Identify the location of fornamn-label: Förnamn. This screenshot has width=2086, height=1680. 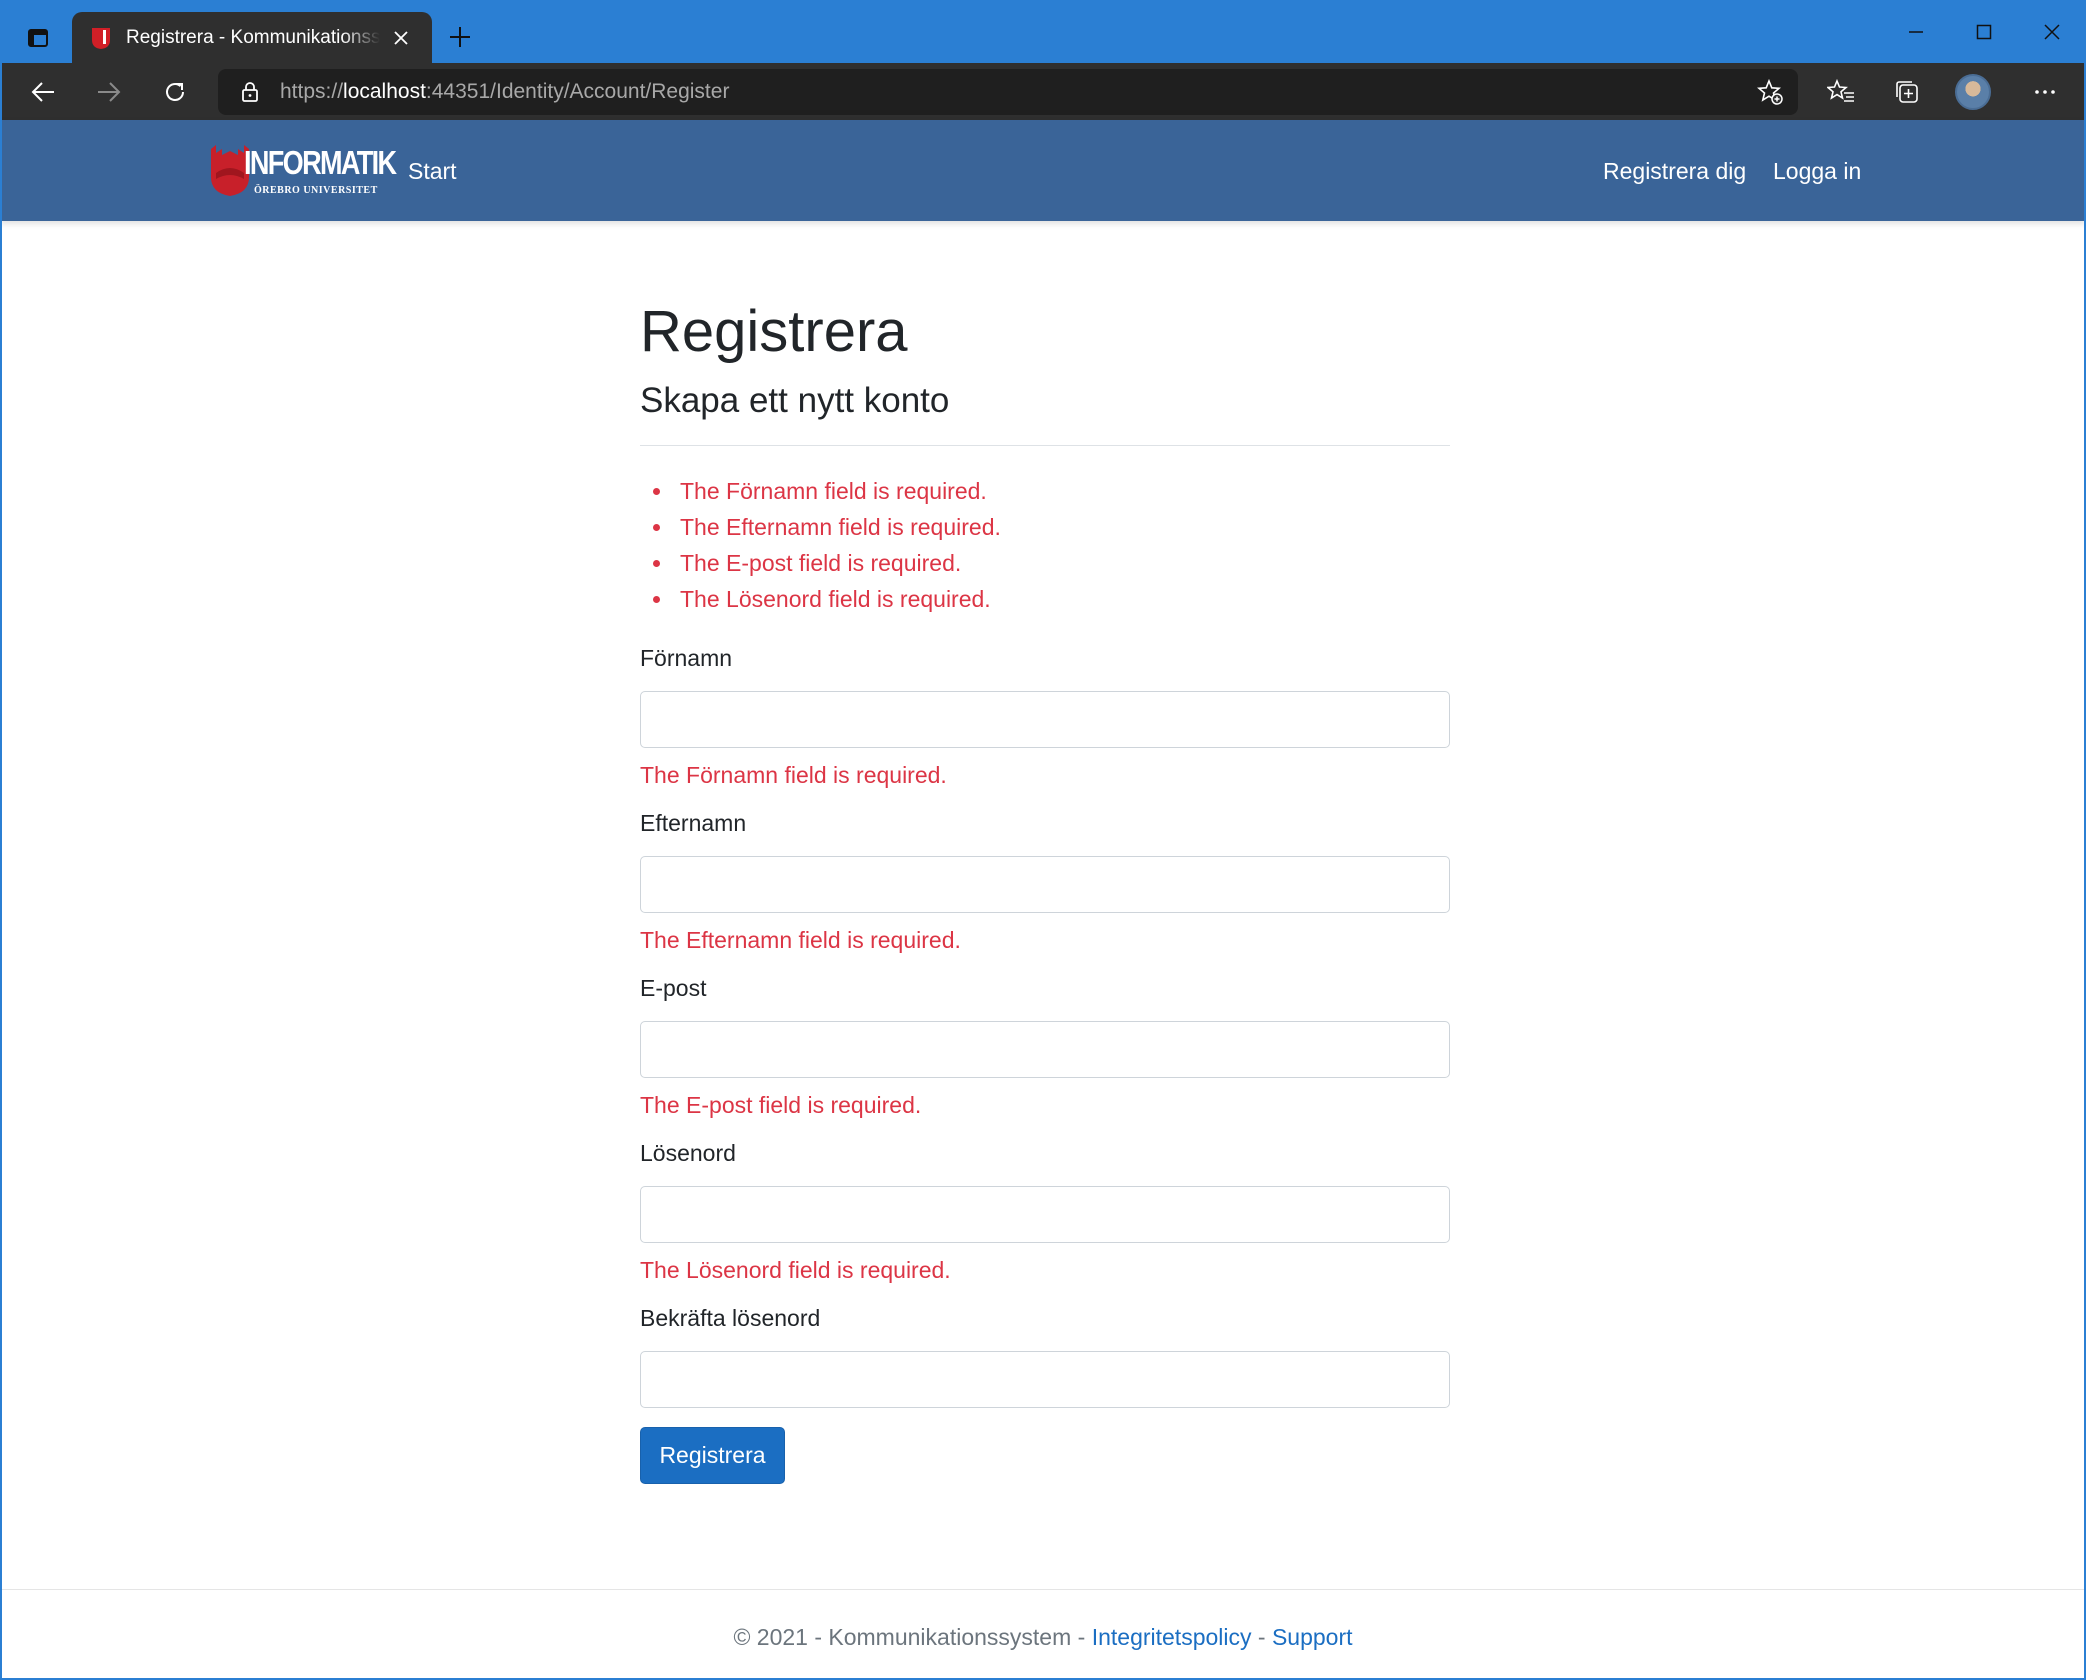
(686, 658).